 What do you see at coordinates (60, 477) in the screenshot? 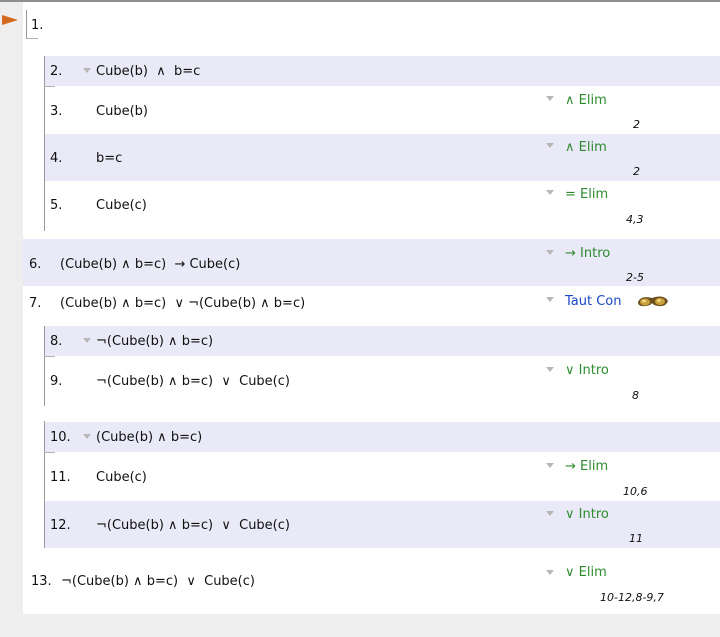
I see `step-number: 11.` at bounding box center [60, 477].